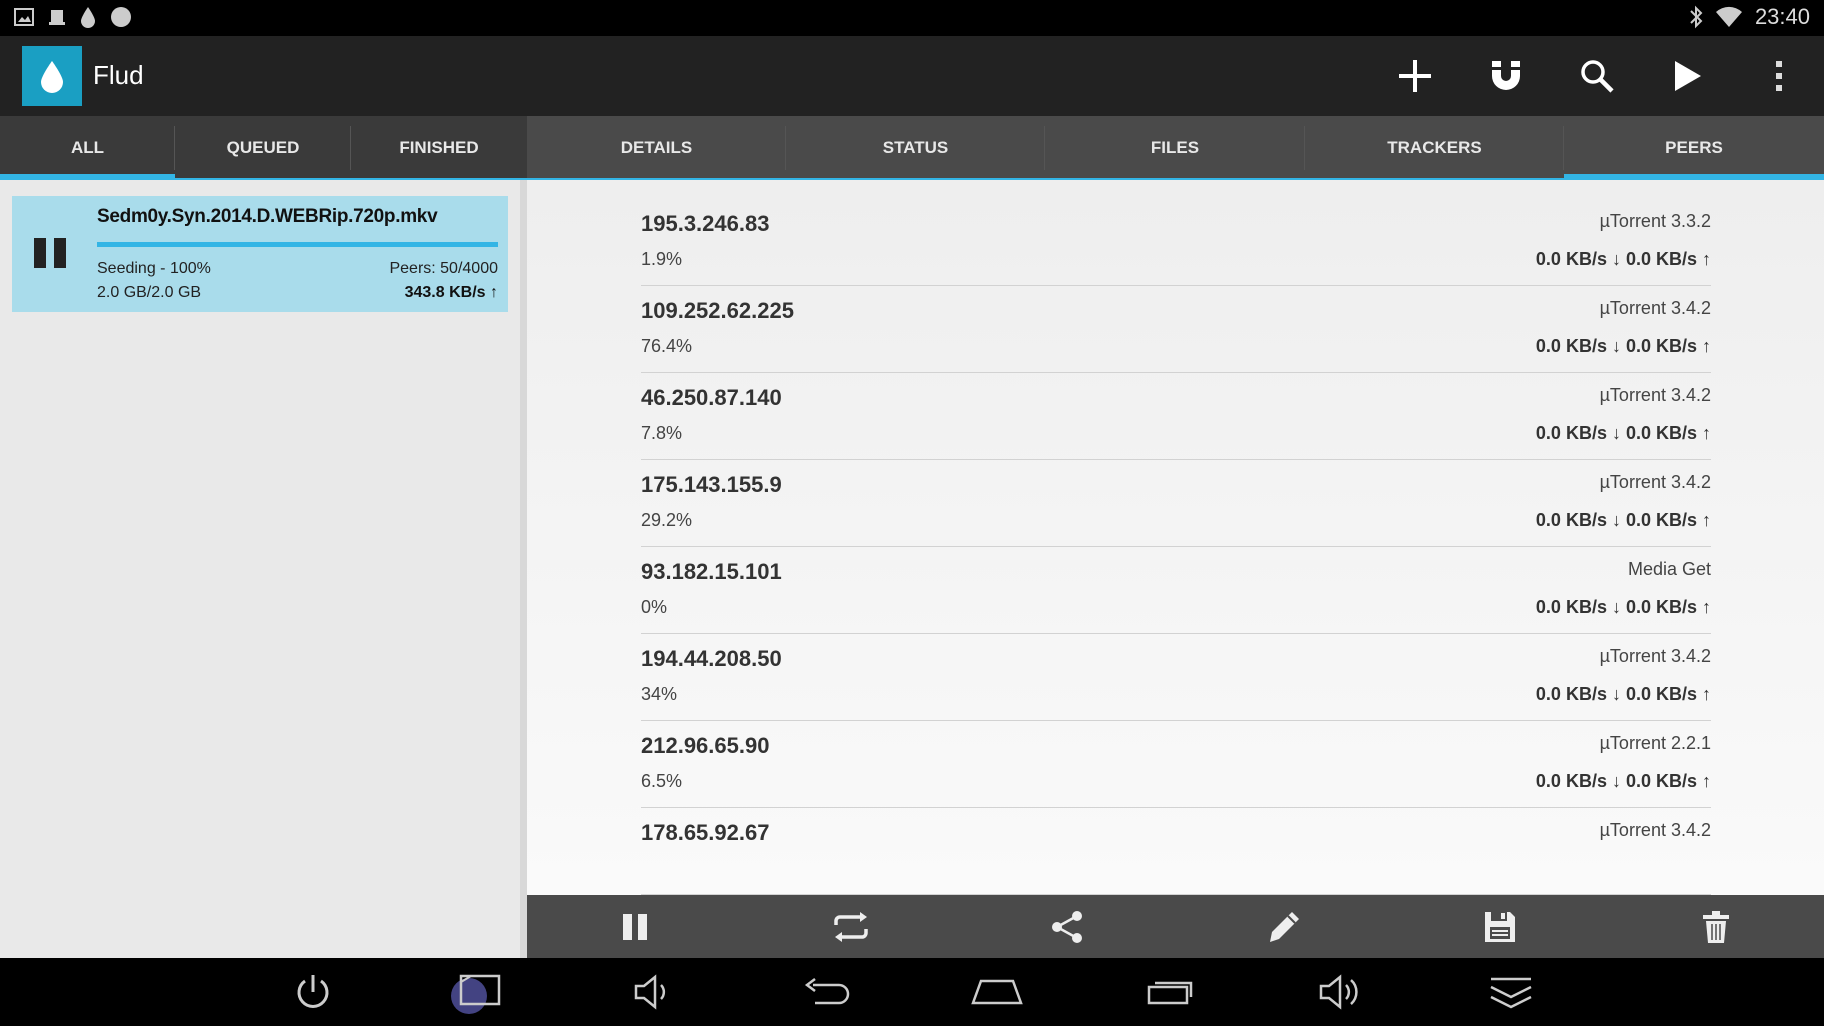  What do you see at coordinates (121, 17) in the screenshot?
I see `circle-notification-icon` at bounding box center [121, 17].